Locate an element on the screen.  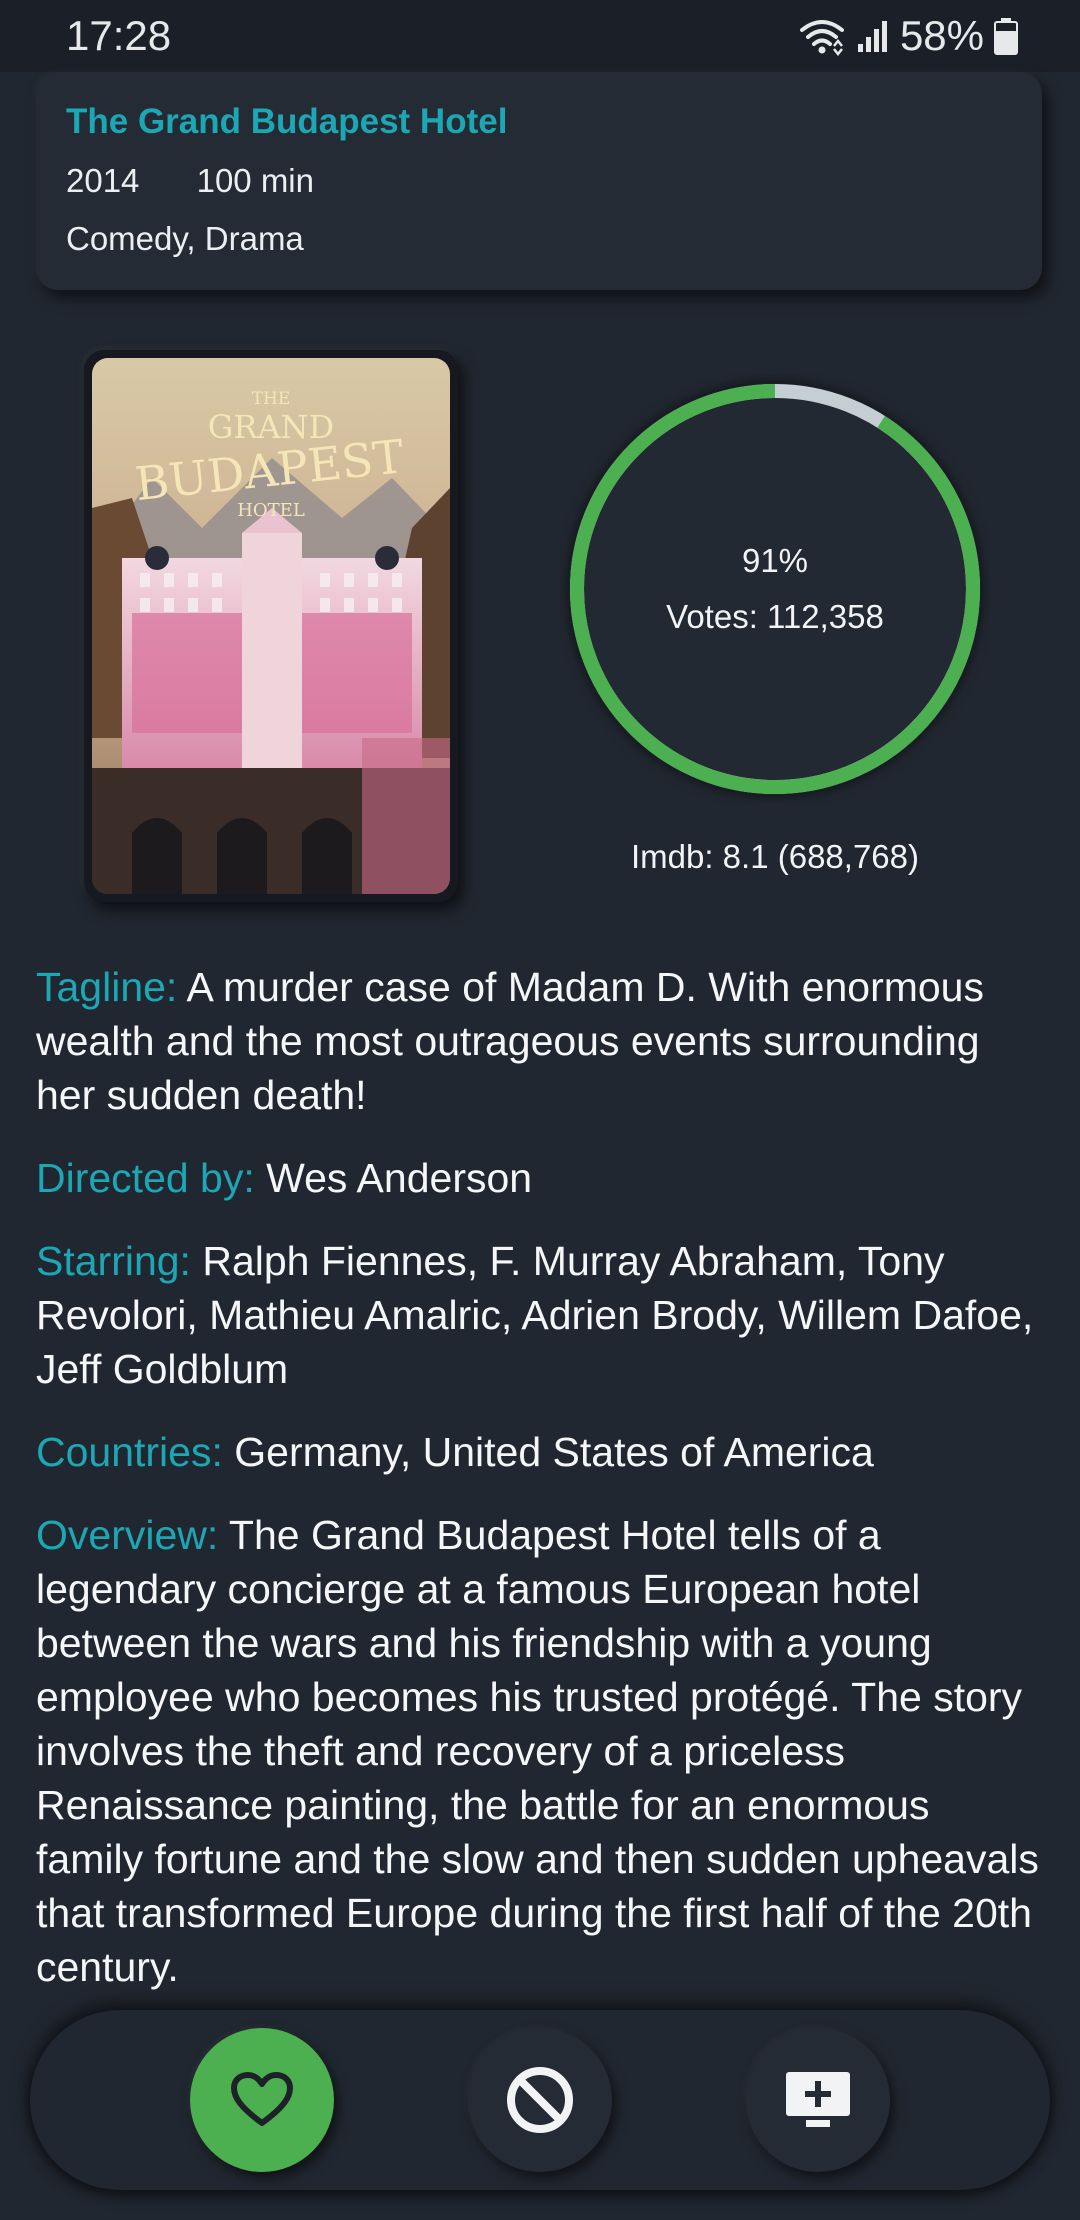
countries-text: Germany, United States of America is located at coordinates (554, 1452).